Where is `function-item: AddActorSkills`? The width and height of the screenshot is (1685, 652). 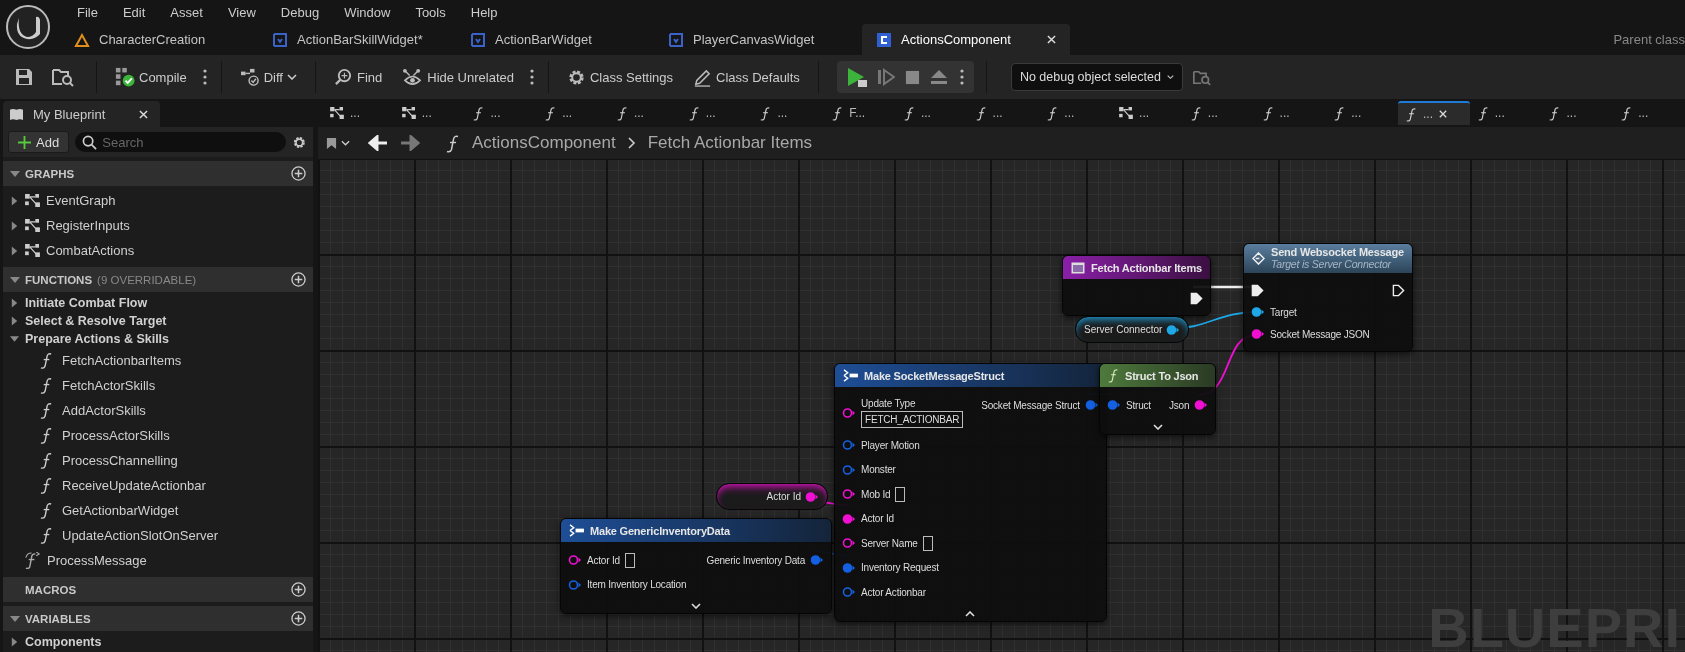
function-item: AddActorSkills is located at coordinates (158, 410).